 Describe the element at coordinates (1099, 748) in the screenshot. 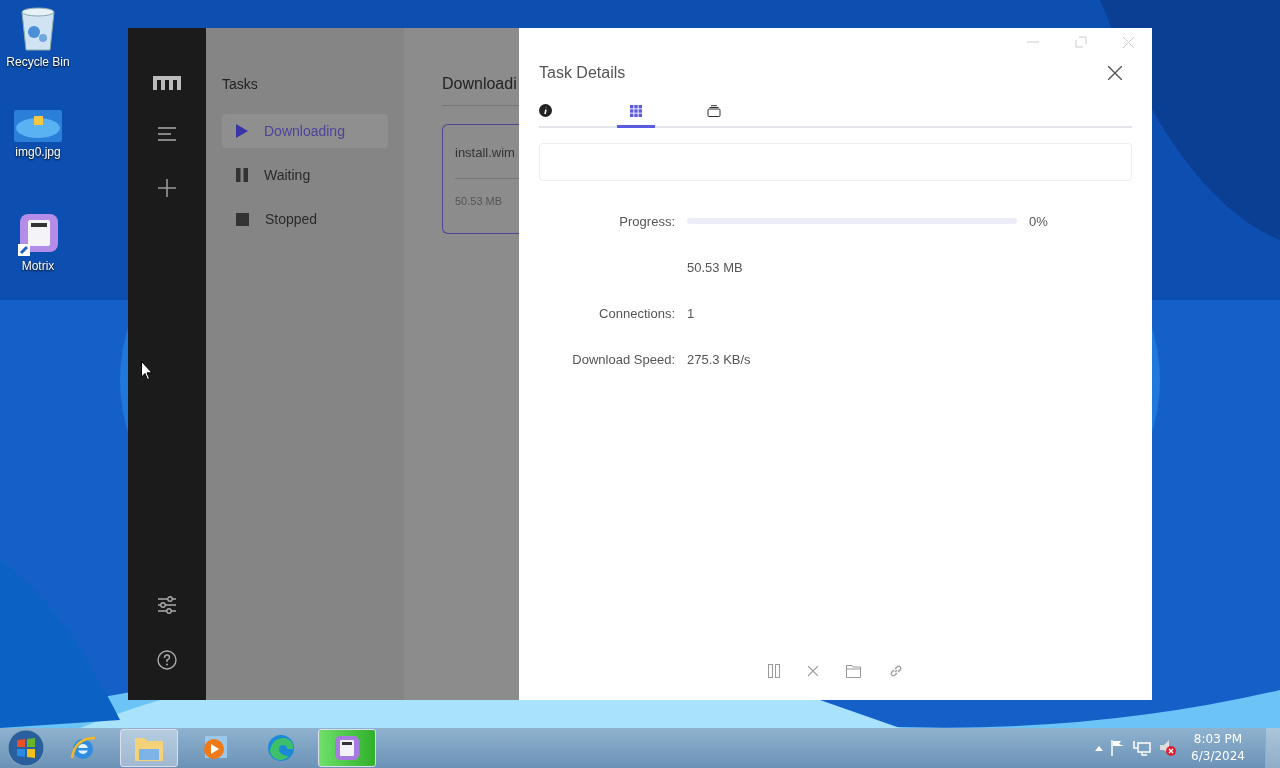

I see `show-hidden-icons-icon` at that location.